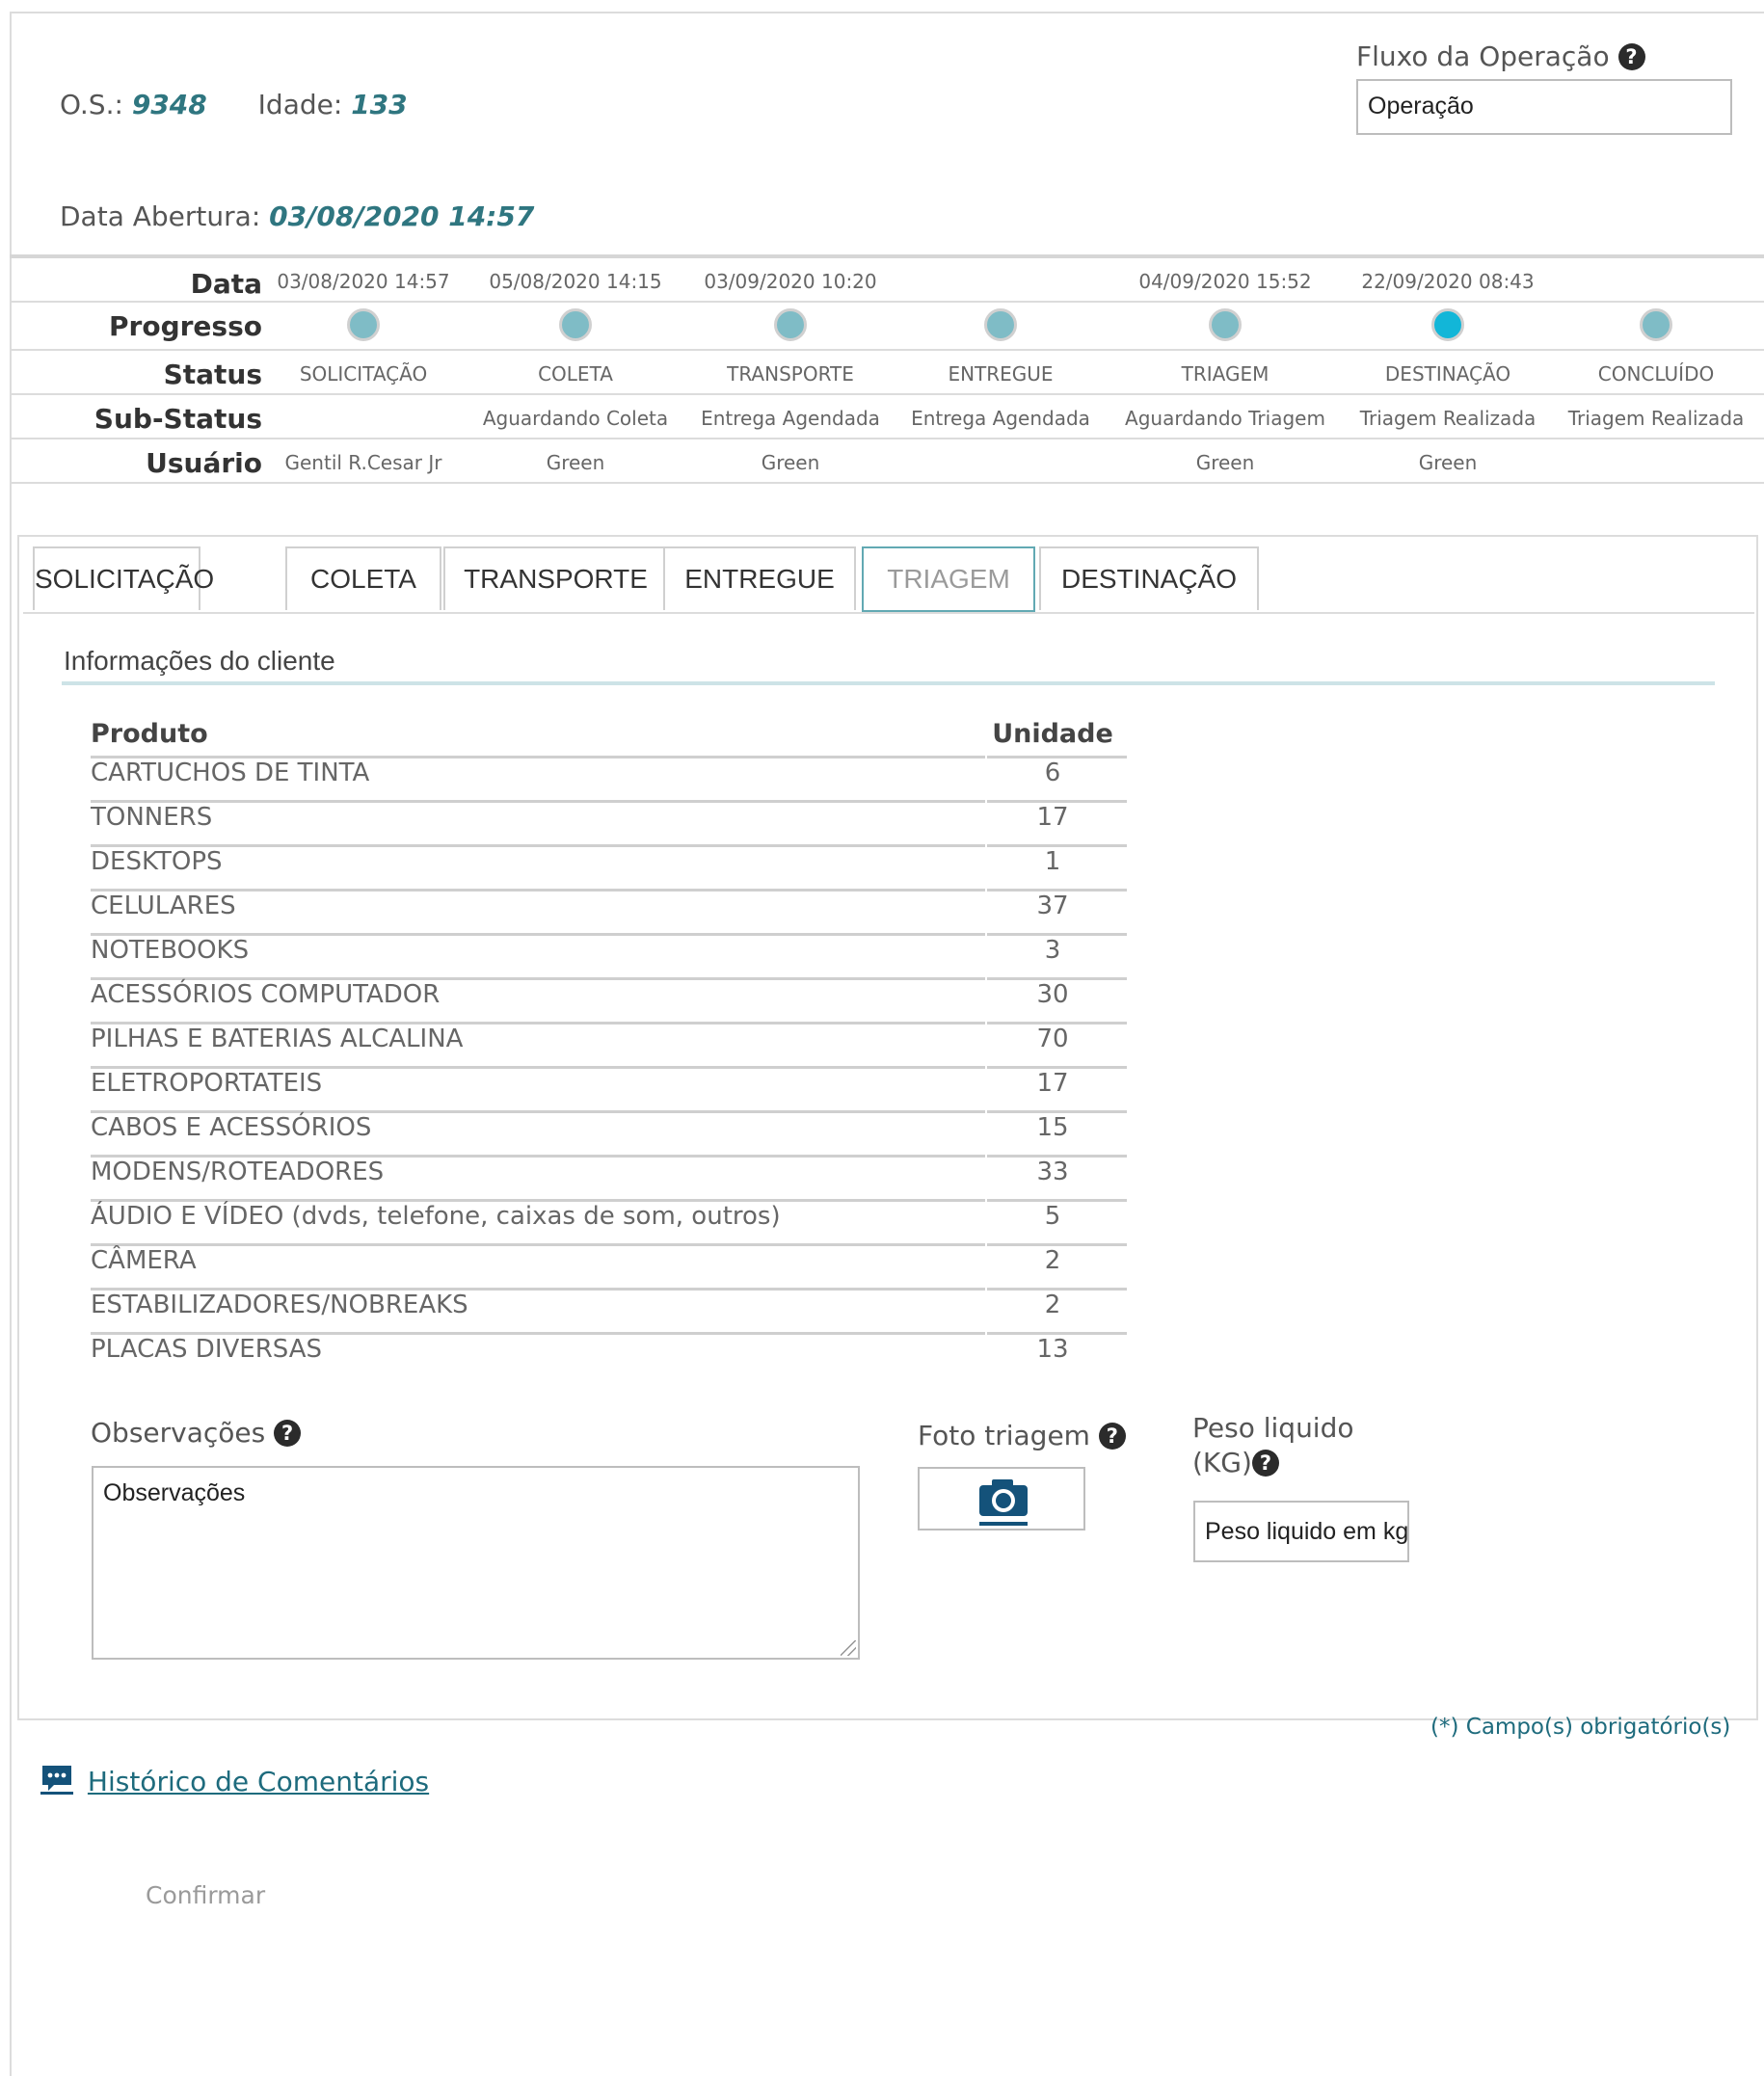  I want to click on fluxo-operacao-label: Fluxo da Operação ?, so click(1500, 56).